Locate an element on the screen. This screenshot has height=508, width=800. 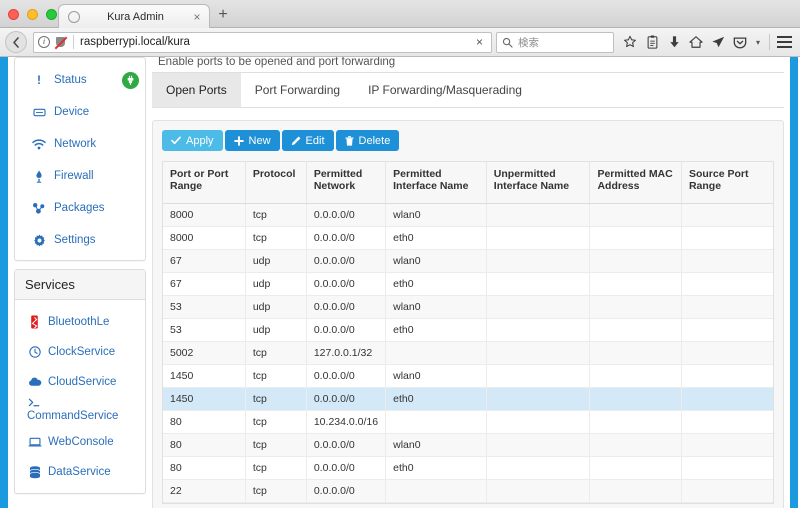
column-header-permitted-mac-address: Permitted MAC Address is located at coordinates (635, 183).